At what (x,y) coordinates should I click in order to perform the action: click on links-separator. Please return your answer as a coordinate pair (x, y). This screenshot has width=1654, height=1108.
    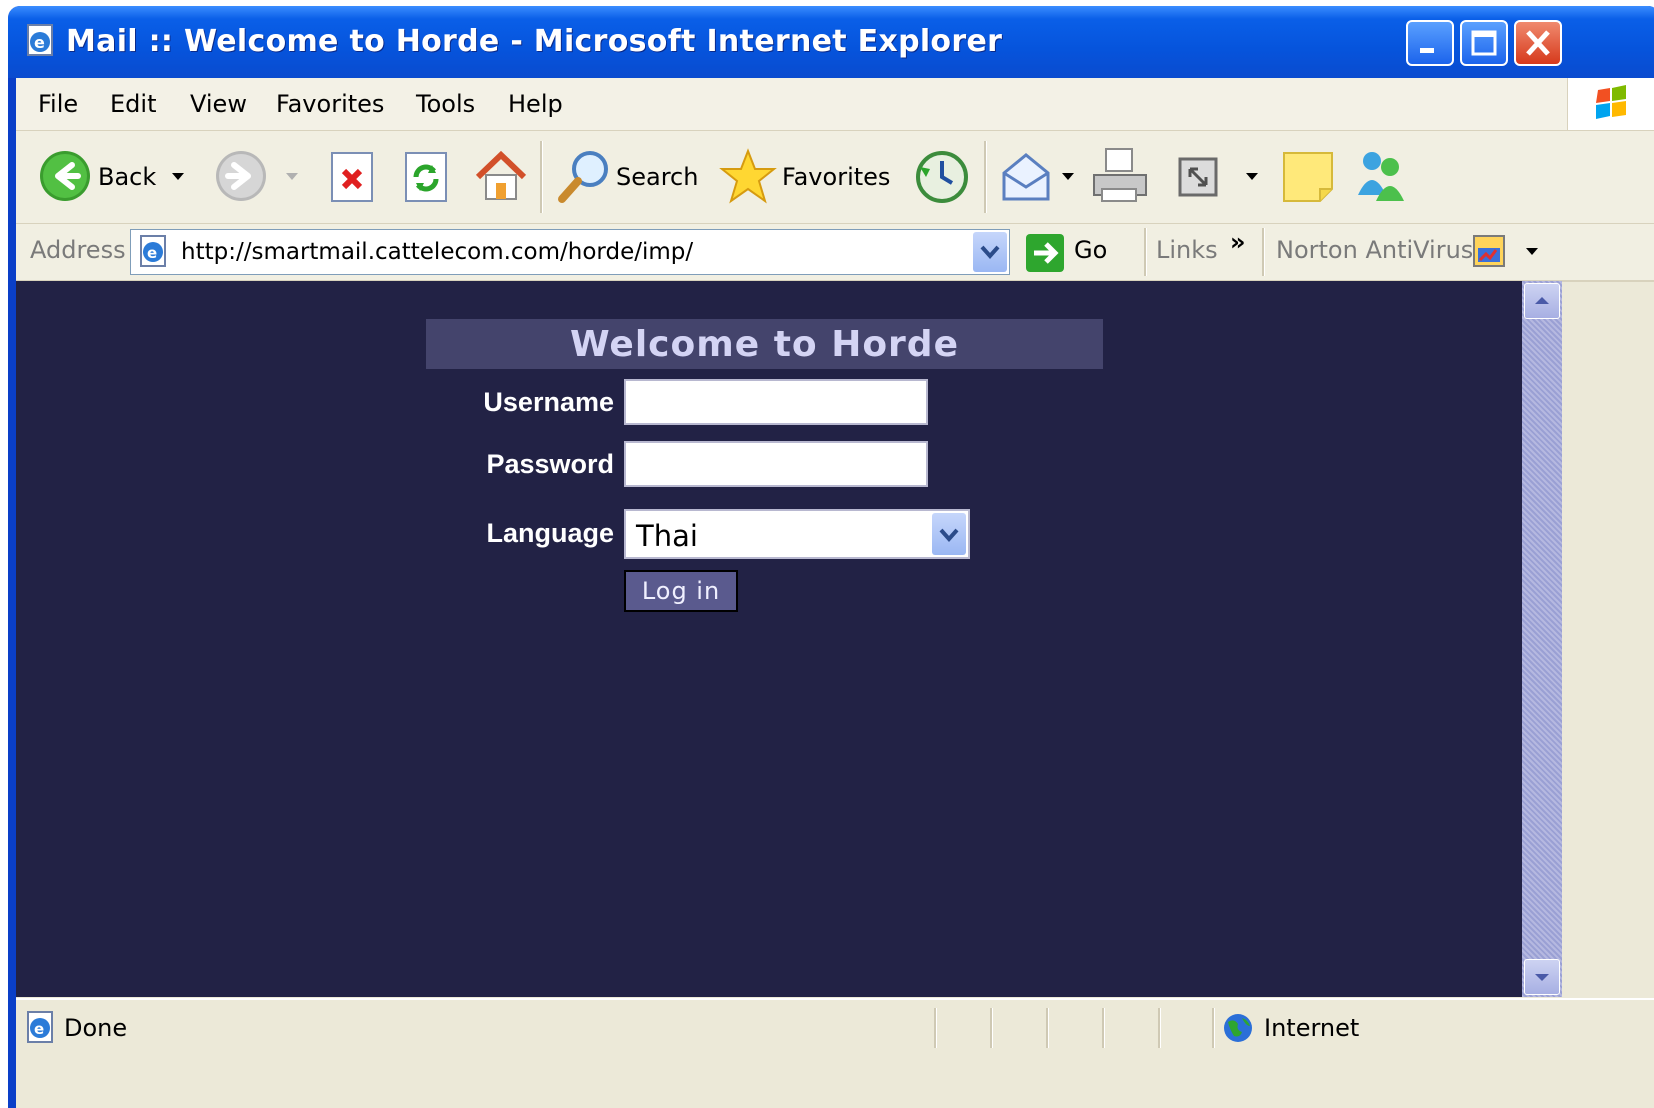
    Looking at the image, I should click on (1145, 252).